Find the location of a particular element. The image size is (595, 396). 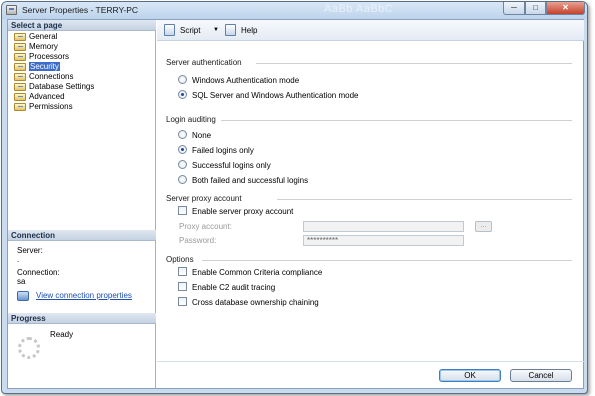

page-label: Memory is located at coordinates (43, 46).